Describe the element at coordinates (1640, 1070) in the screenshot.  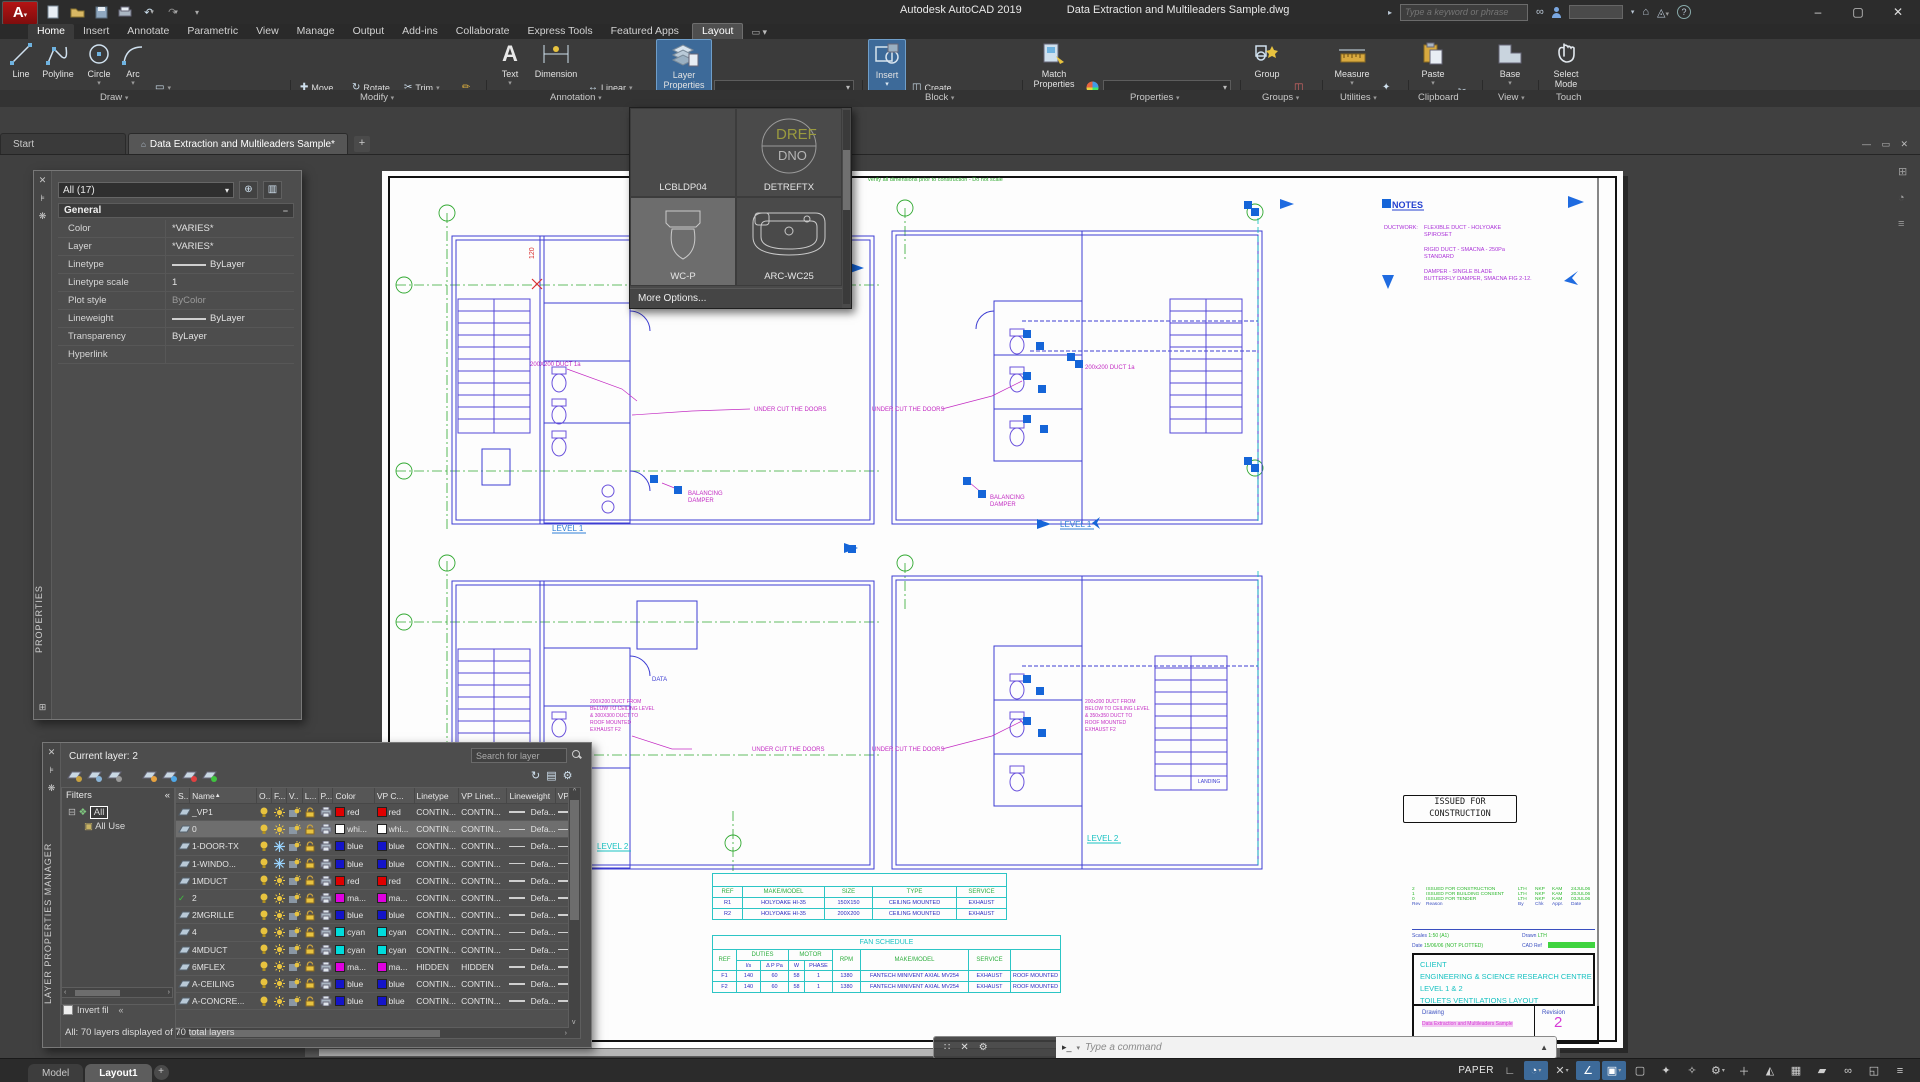
I see `selection-cycling-button: ▢` at that location.